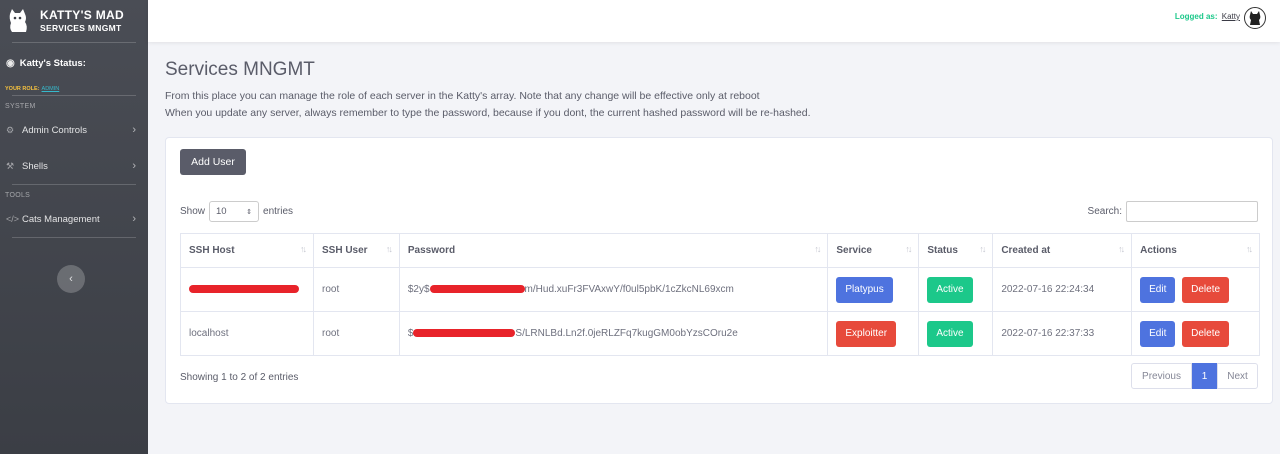 The width and height of the screenshot is (1280, 454). What do you see at coordinates (1104, 211) in the screenshot?
I see `search-label: Search:` at bounding box center [1104, 211].